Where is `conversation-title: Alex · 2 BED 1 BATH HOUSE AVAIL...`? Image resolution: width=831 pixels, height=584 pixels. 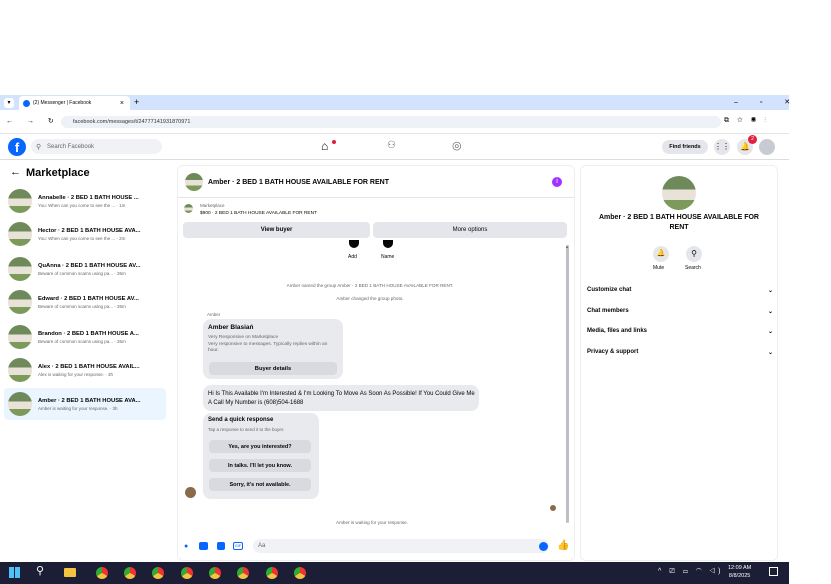 conversation-title: Alex · 2 BED 1 BATH HOUSE AVAIL... is located at coordinates (89, 366).